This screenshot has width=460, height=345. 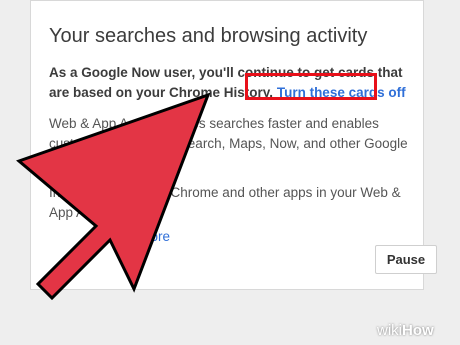 I want to click on watermark-wiki: wiki, so click(x=389, y=330).